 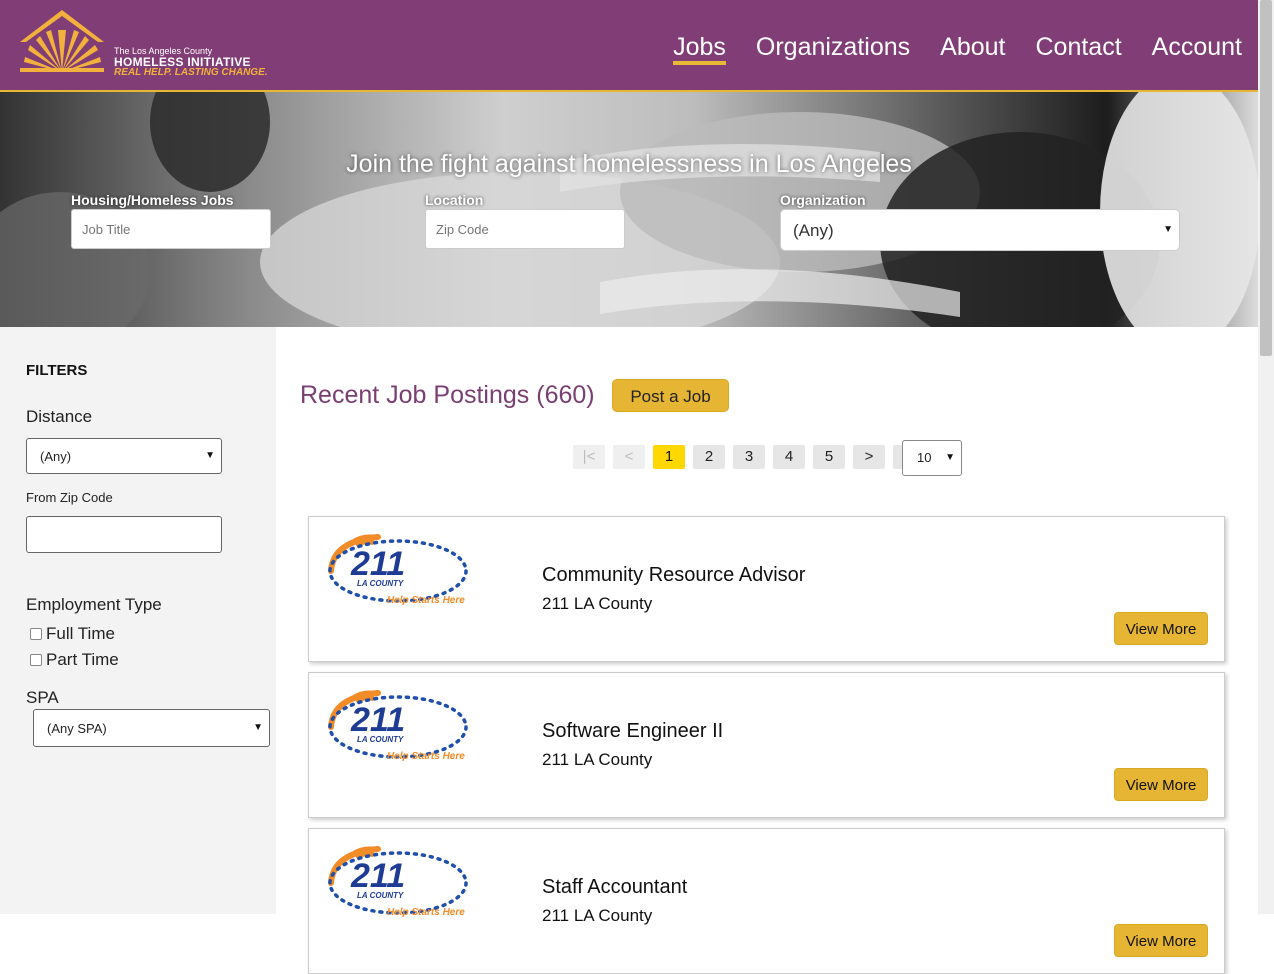 What do you see at coordinates (82, 659) in the screenshot?
I see `part-time-label: Part Time` at bounding box center [82, 659].